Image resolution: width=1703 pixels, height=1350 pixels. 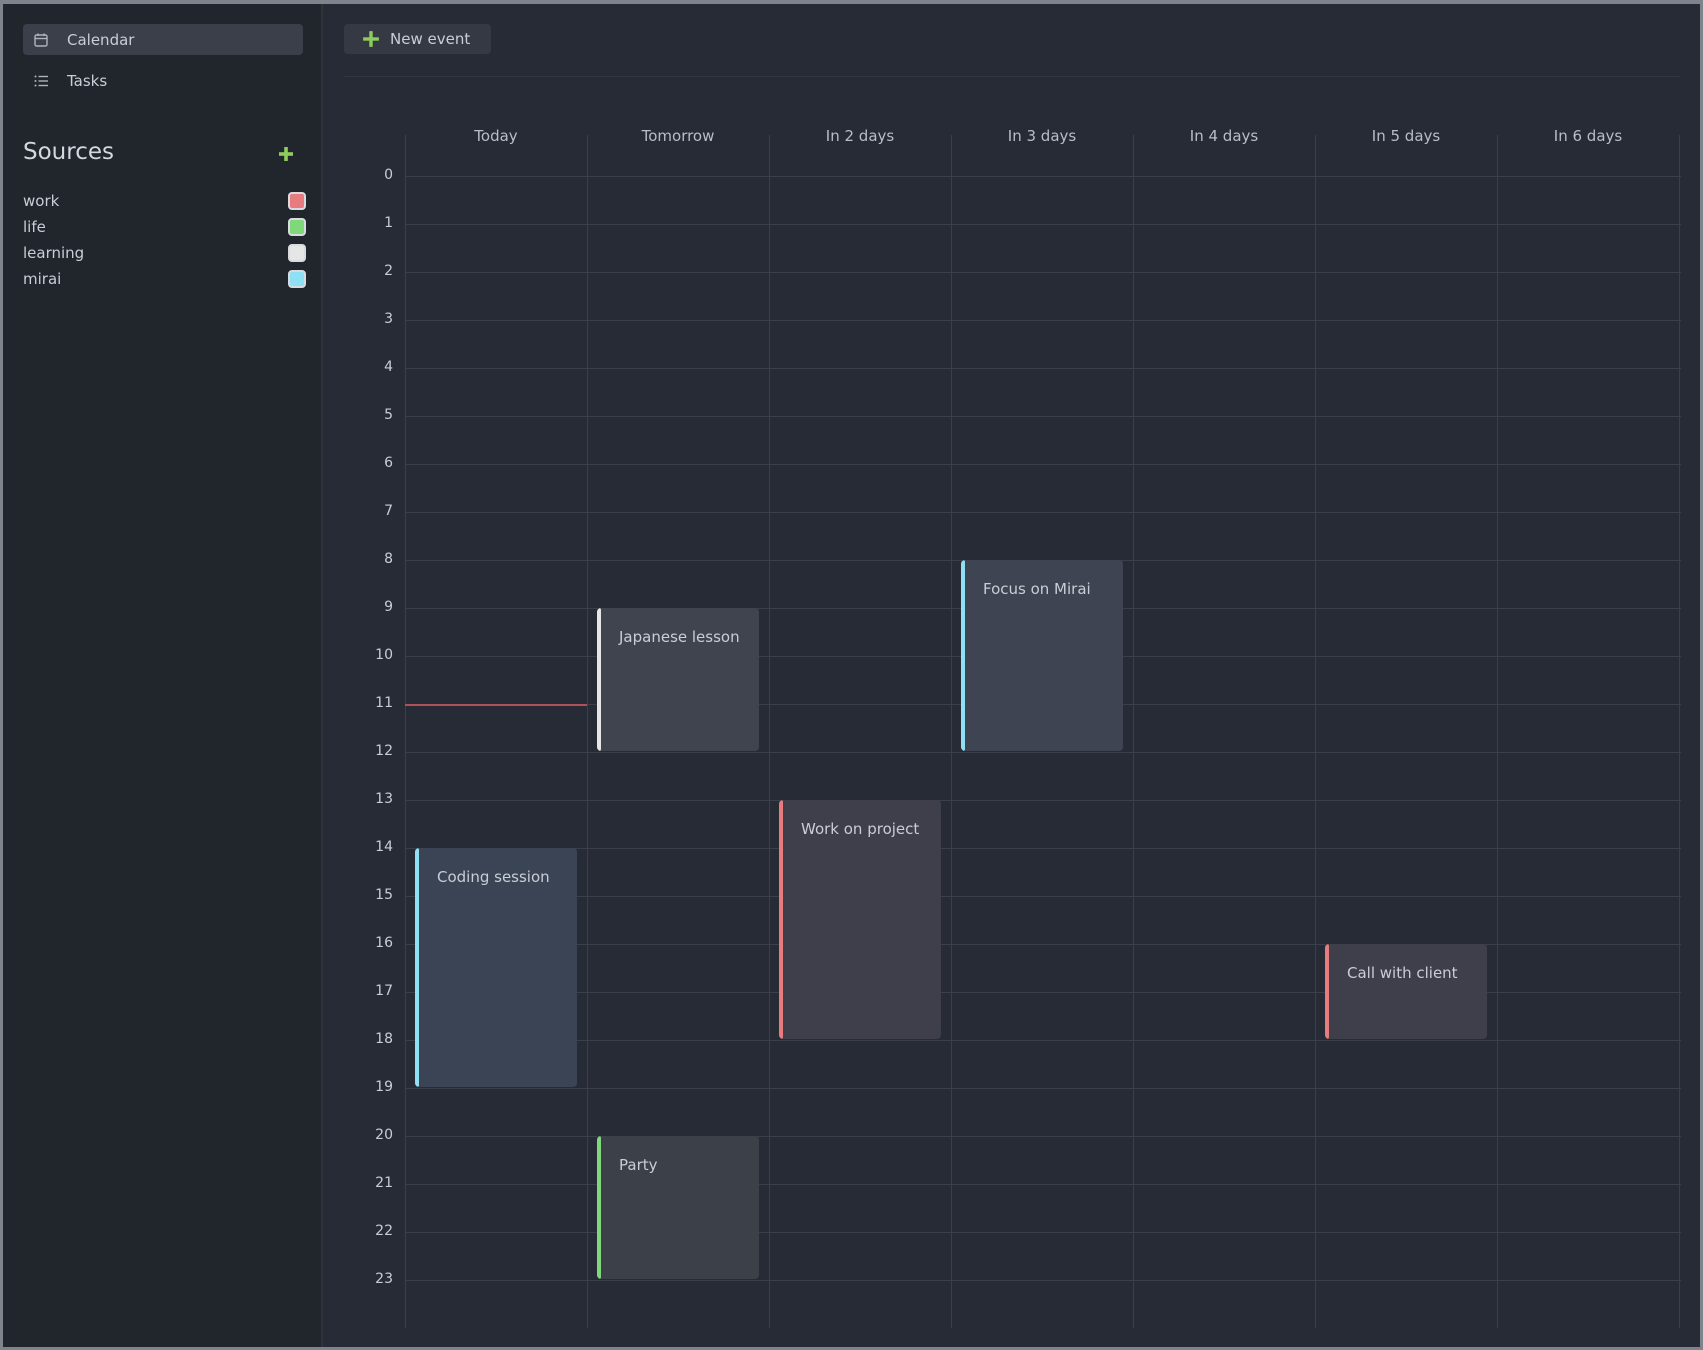 What do you see at coordinates (1588, 136) in the screenshot?
I see `day-header: In 6 days` at bounding box center [1588, 136].